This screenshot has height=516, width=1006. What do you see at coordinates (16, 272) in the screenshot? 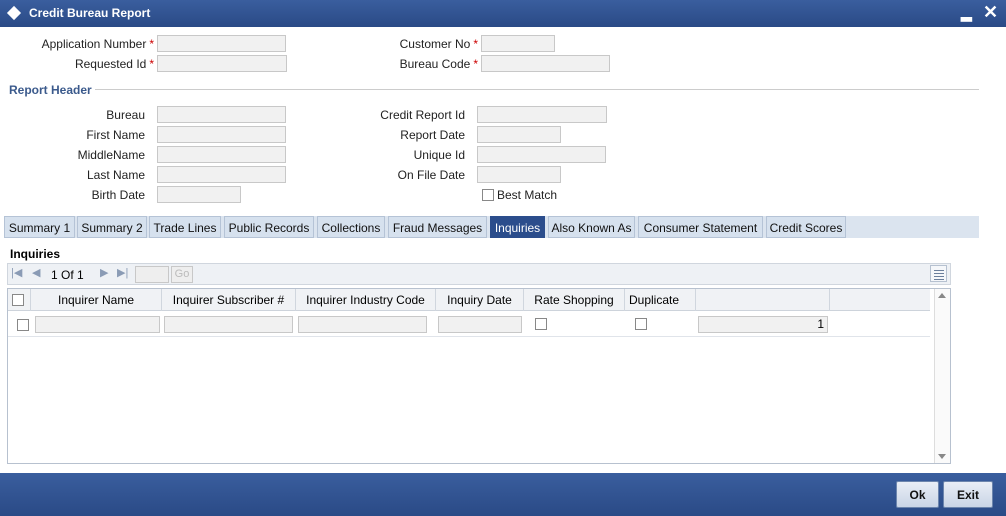
I see `first-page-icon: |◀` at bounding box center [16, 272].